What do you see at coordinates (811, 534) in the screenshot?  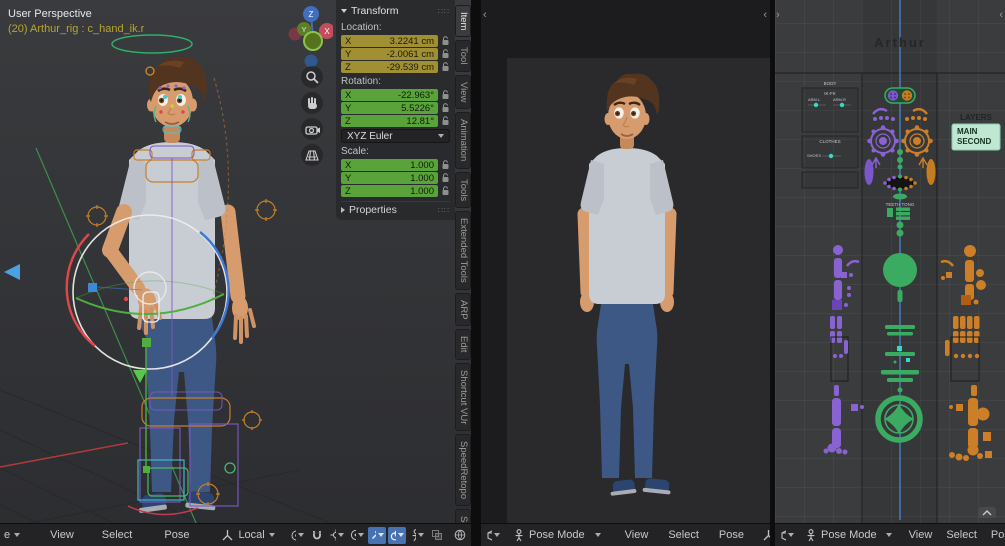 I see `pose-mode-icon` at bounding box center [811, 534].